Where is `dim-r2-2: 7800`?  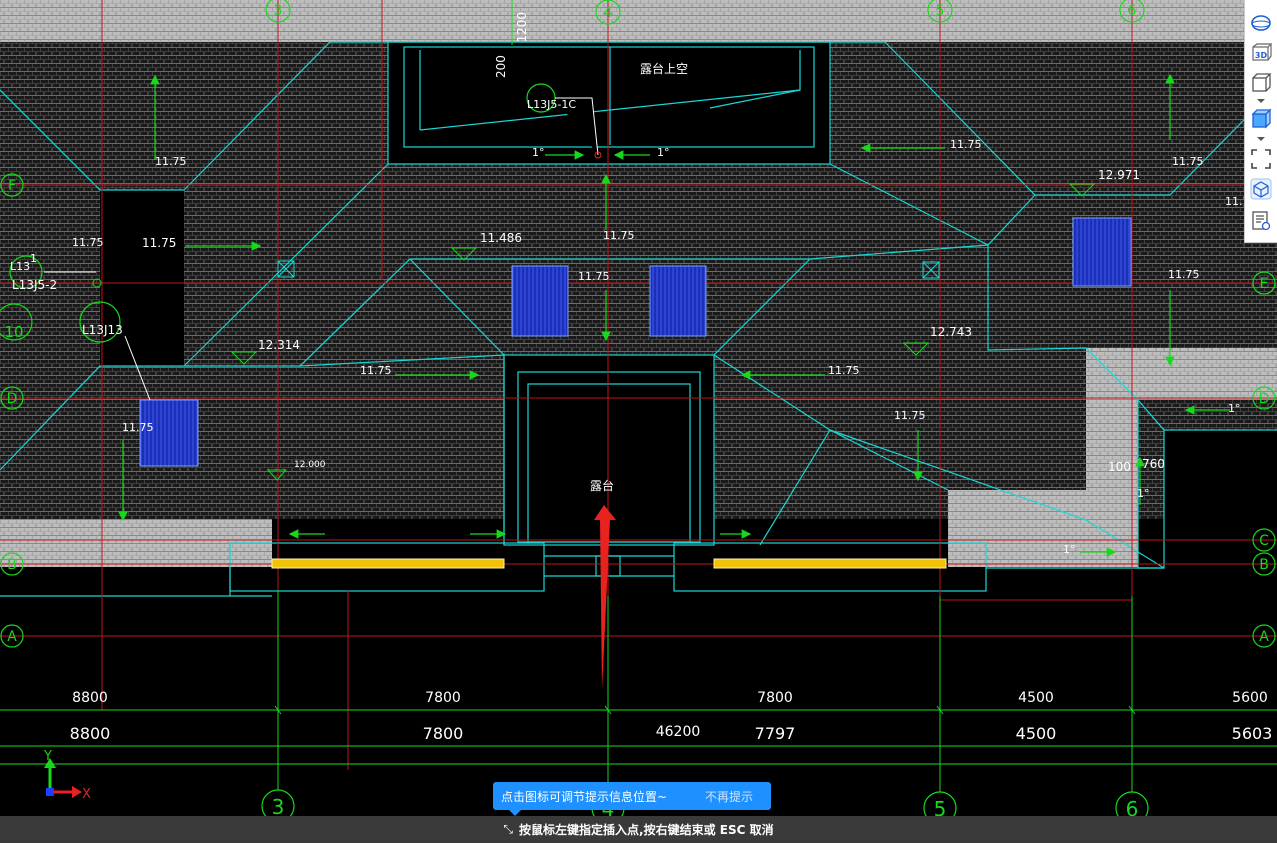 dim-r2-2: 7800 is located at coordinates (443, 733).